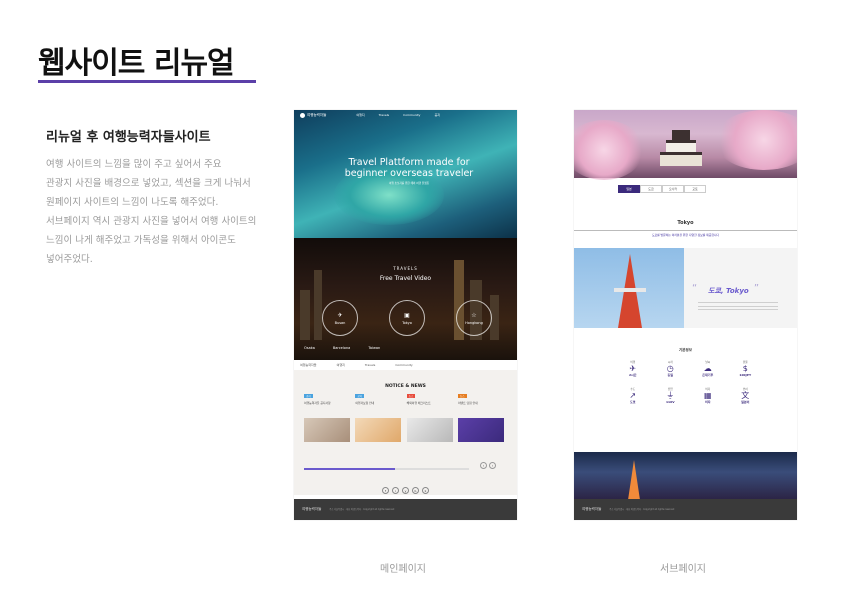  Describe the element at coordinates (681, 135) in the screenshot. I see `castle-roof` at that location.